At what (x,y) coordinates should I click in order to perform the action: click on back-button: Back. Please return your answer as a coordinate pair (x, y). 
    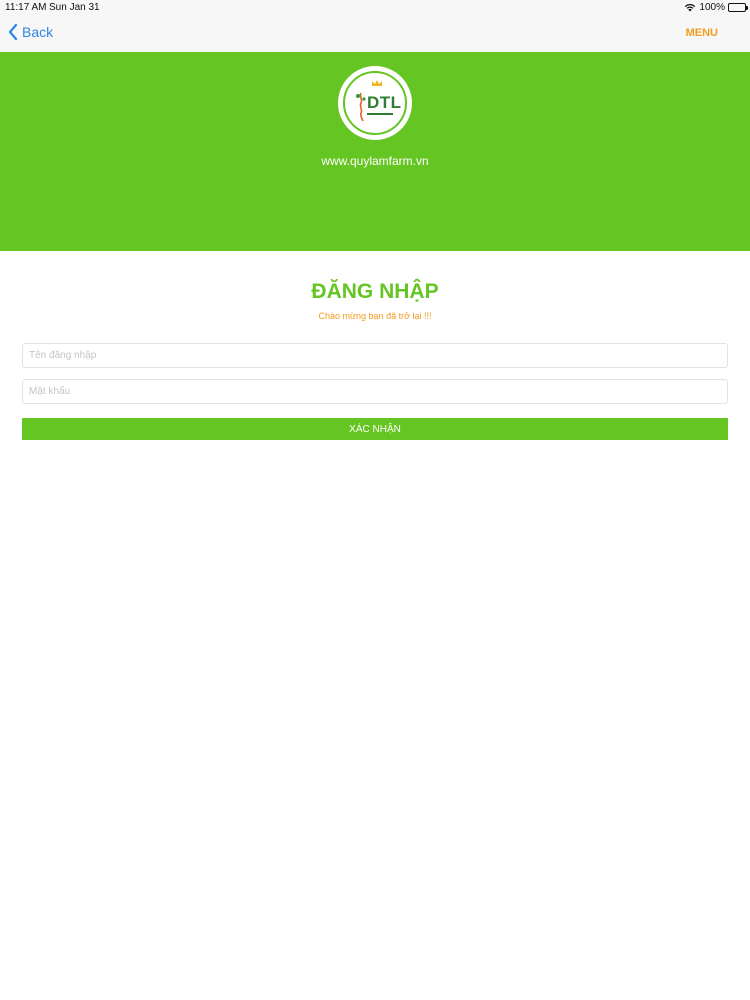
    Looking at the image, I should click on (30, 32).